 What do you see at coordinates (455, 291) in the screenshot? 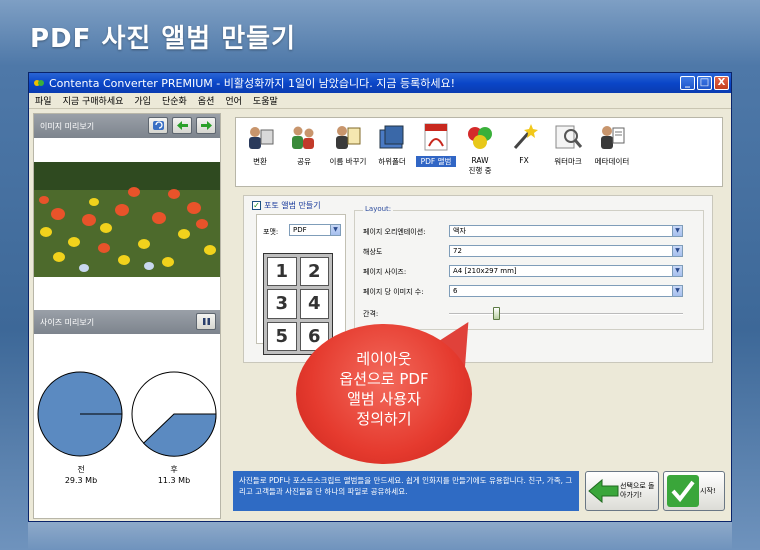
I see `images-per-page-value: 6` at bounding box center [455, 291].